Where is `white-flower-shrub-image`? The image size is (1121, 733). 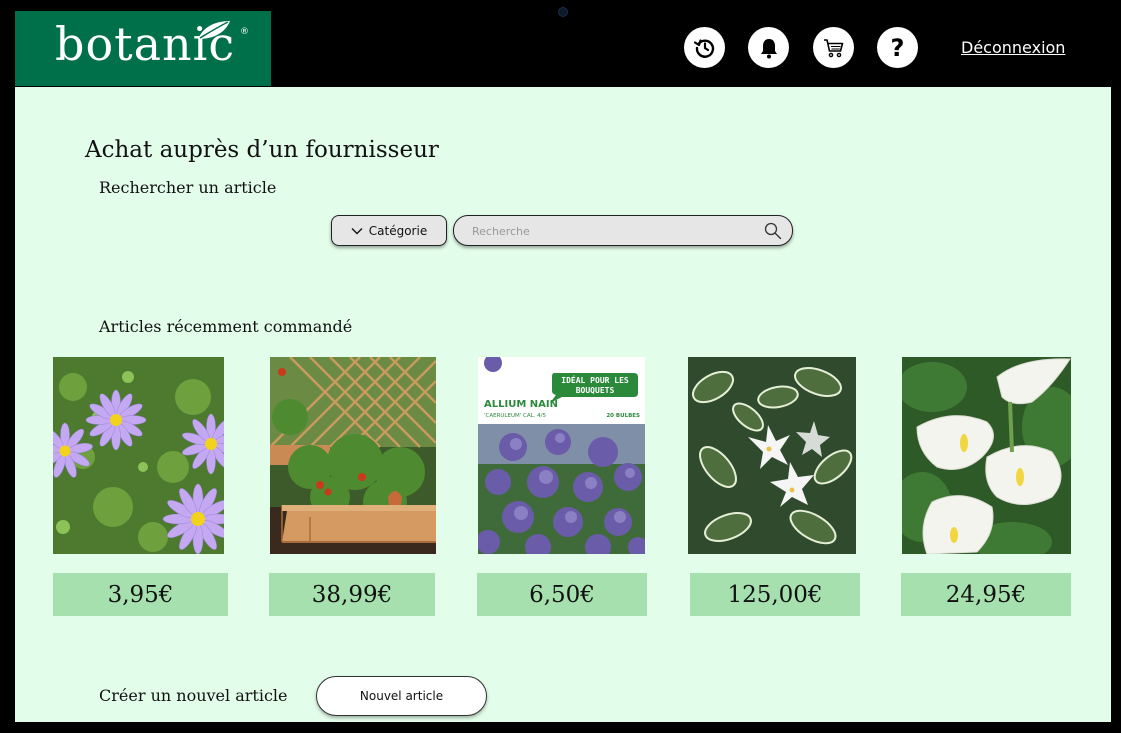 white-flower-shrub-image is located at coordinates (772, 455).